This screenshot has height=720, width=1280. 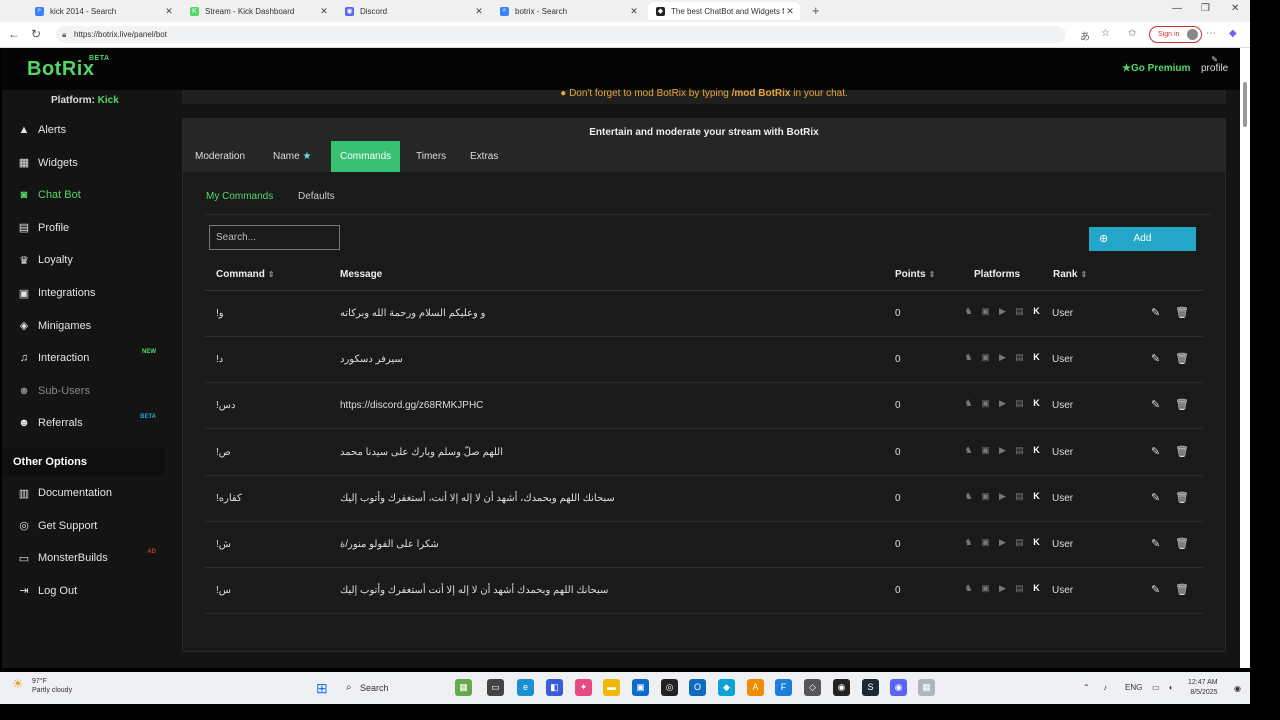 I want to click on tab-commands: Commands, so click(x=366, y=156).